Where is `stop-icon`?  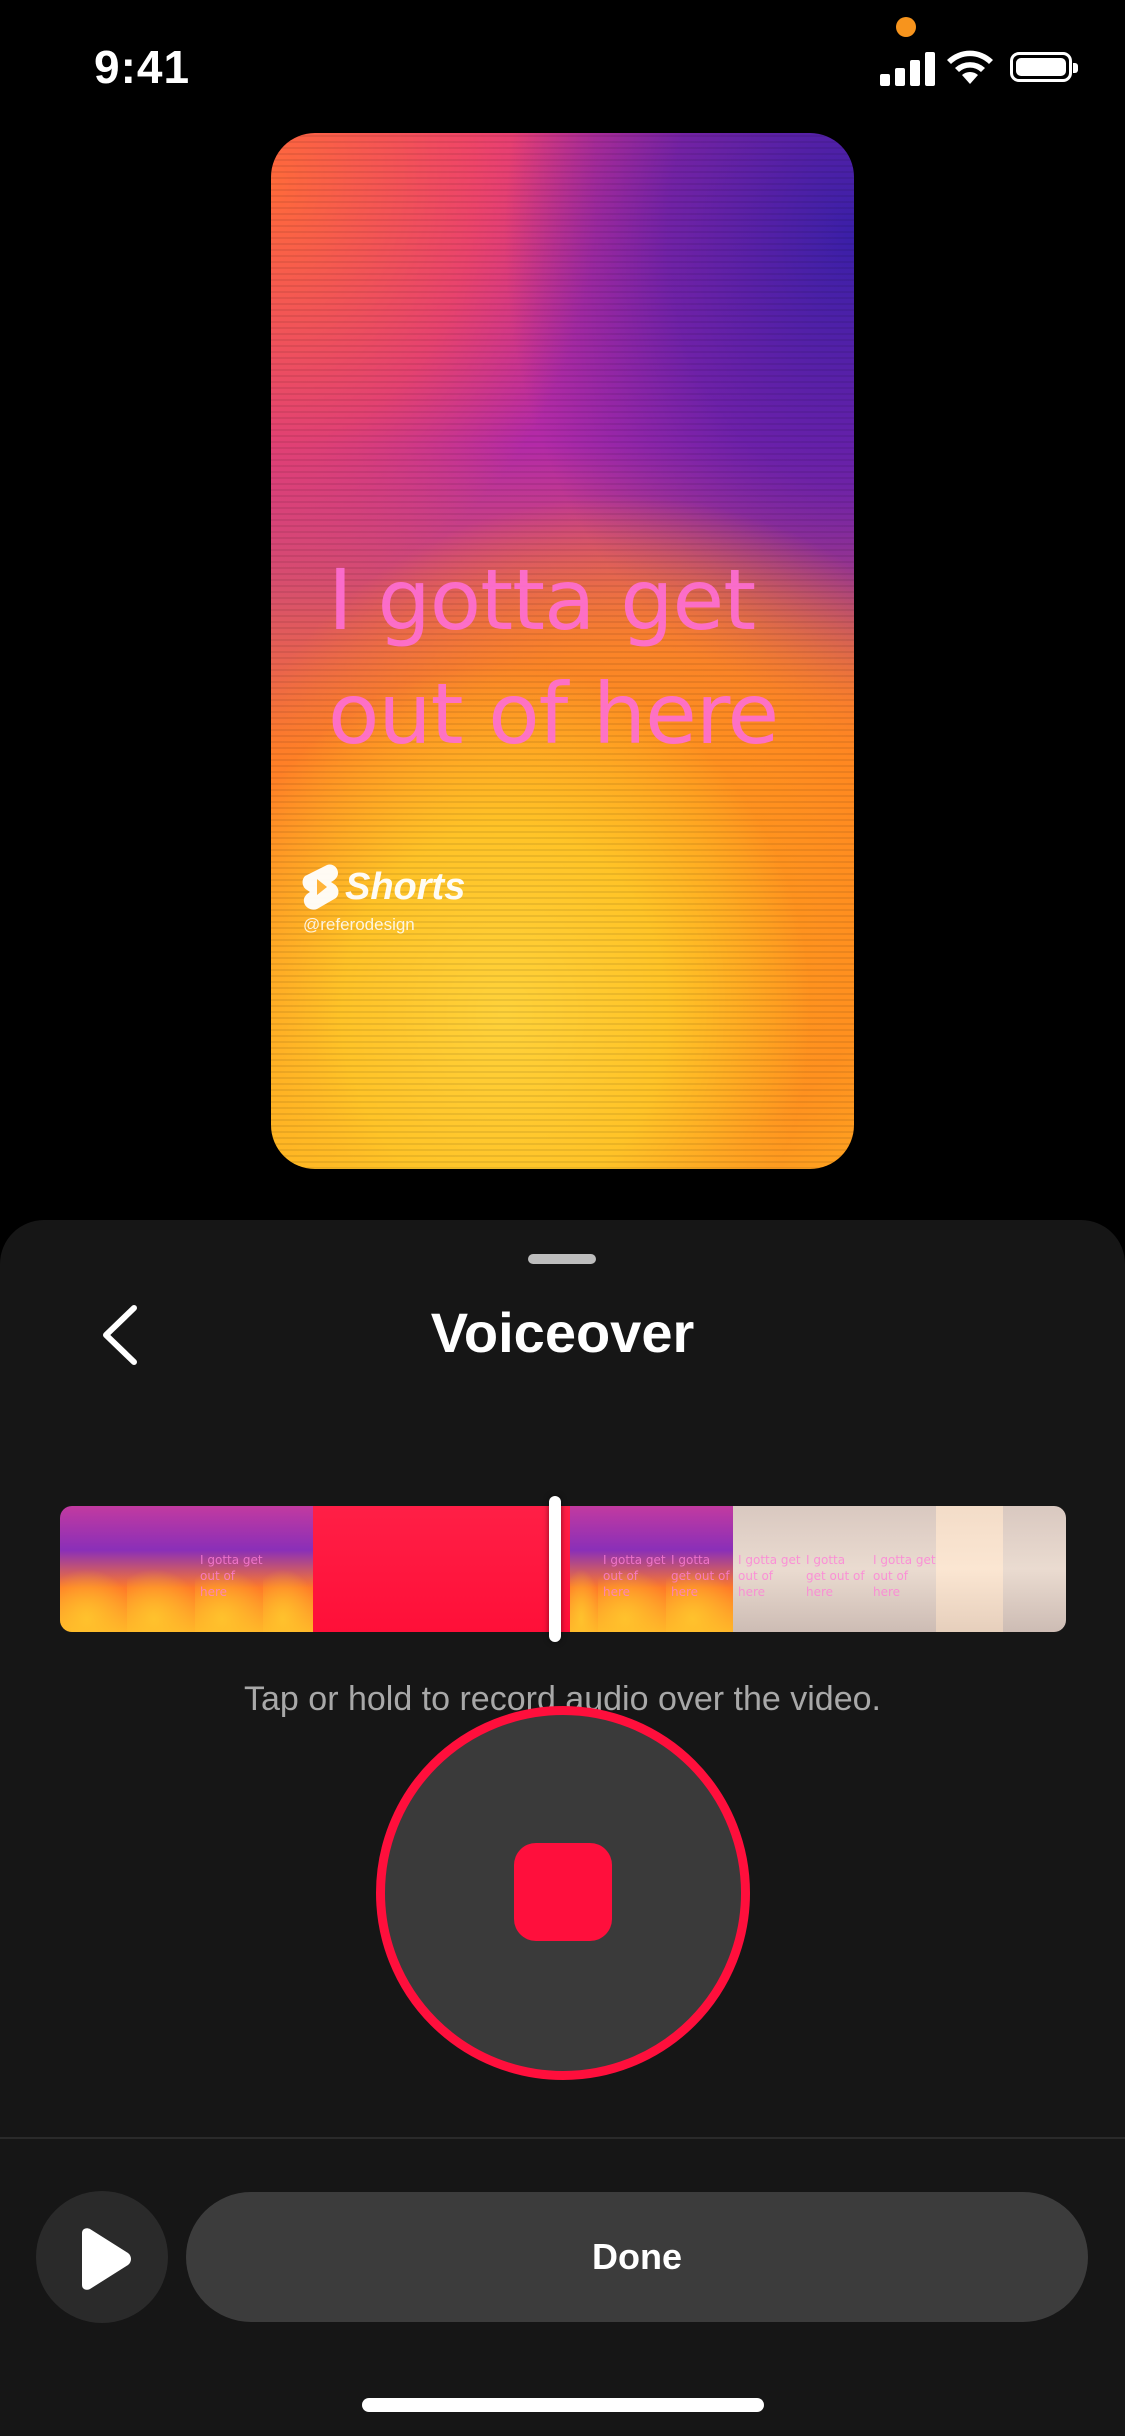
stop-icon is located at coordinates (563, 1892).